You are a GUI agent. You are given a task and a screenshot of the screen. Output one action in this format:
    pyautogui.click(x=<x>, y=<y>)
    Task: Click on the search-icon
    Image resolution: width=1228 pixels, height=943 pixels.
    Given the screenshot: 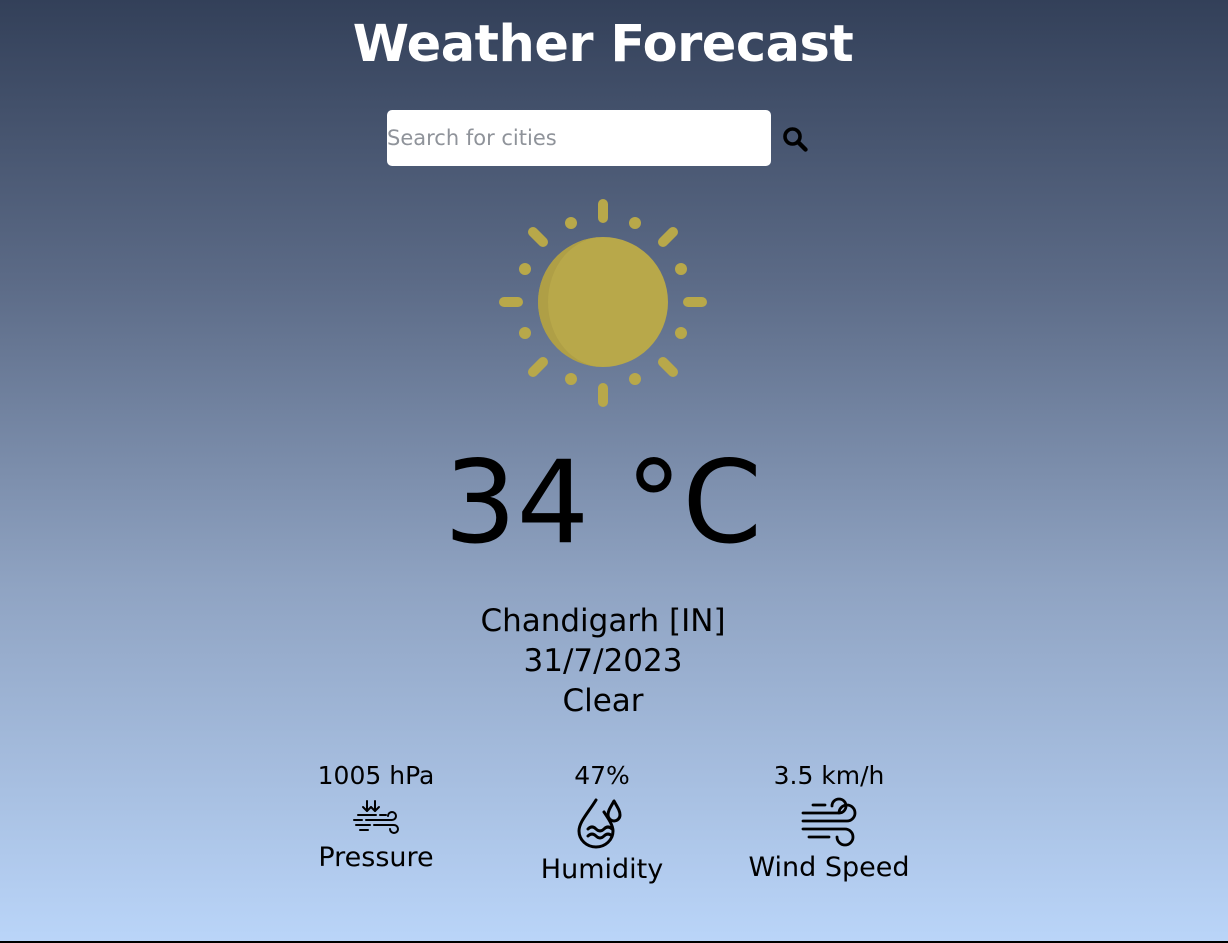 What is the action you would take?
    pyautogui.click(x=795, y=139)
    